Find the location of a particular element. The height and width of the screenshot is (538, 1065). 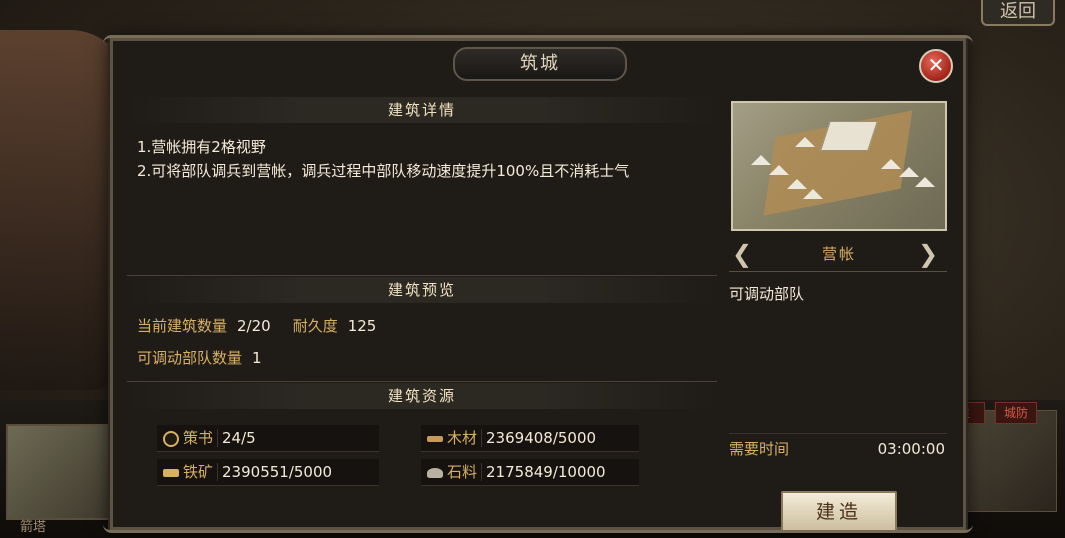

wood-icon is located at coordinates (435, 438).